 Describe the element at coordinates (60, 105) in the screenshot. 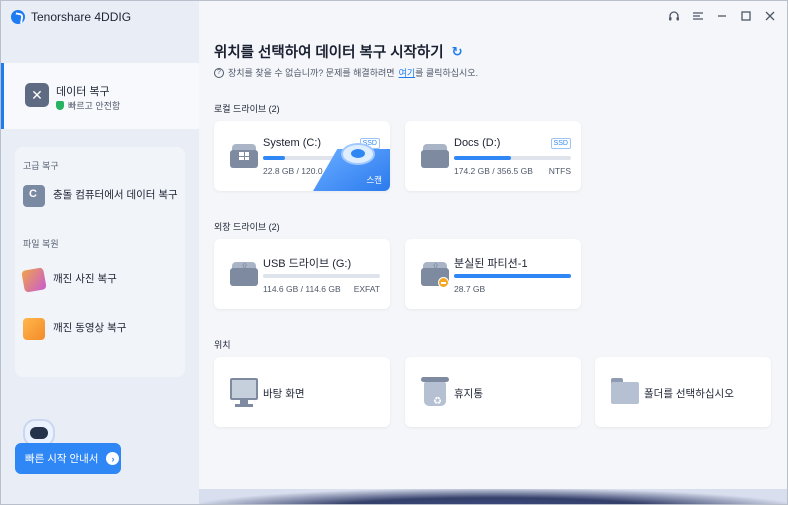

I see `shield-check-icon` at that location.